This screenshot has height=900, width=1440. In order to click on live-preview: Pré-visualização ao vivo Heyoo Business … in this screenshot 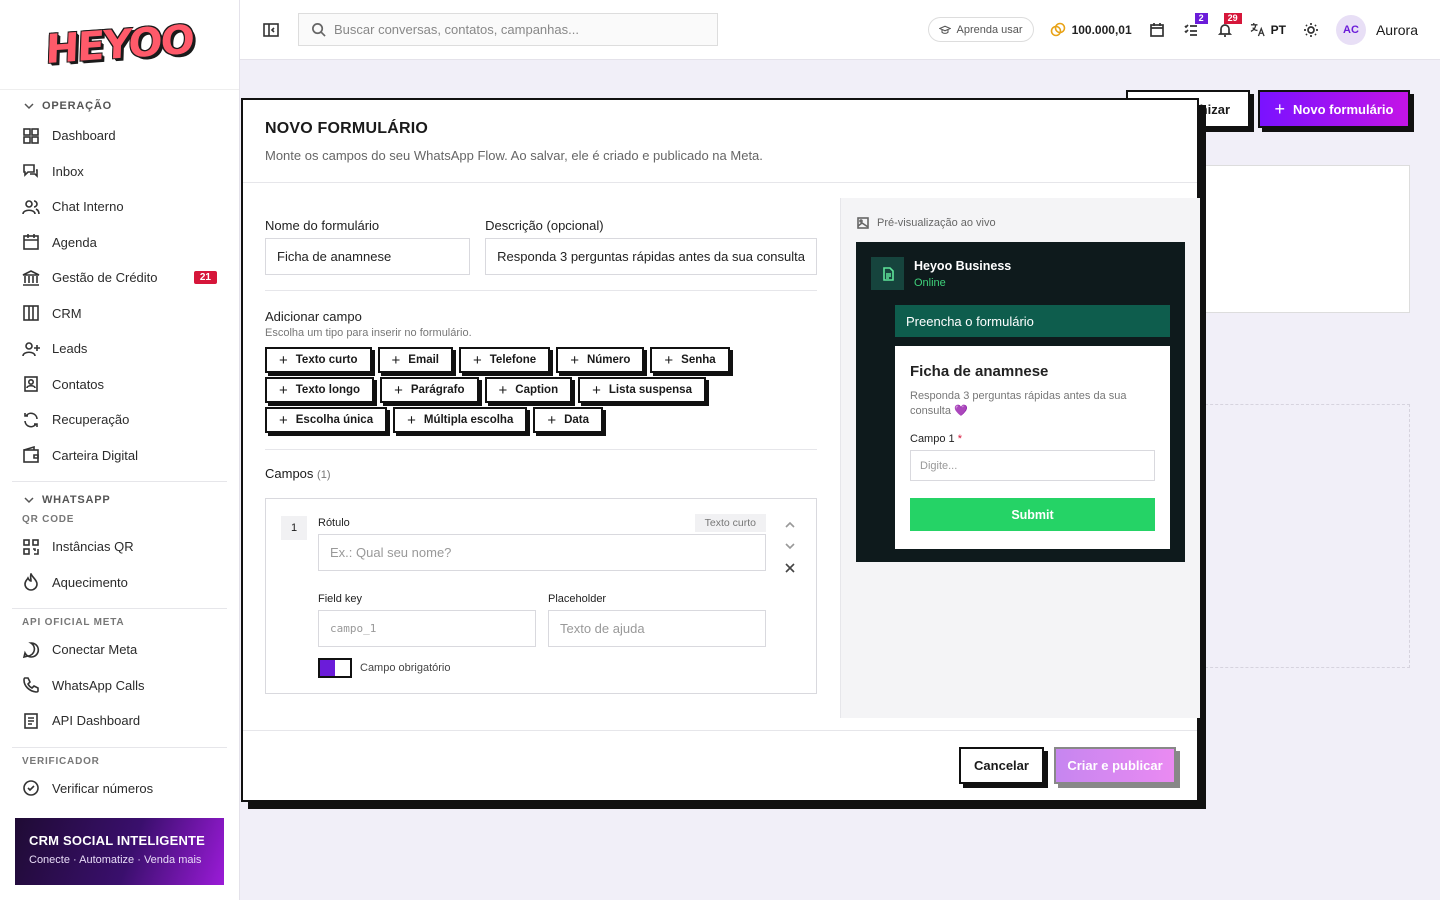, I will do `click(1020, 458)`.